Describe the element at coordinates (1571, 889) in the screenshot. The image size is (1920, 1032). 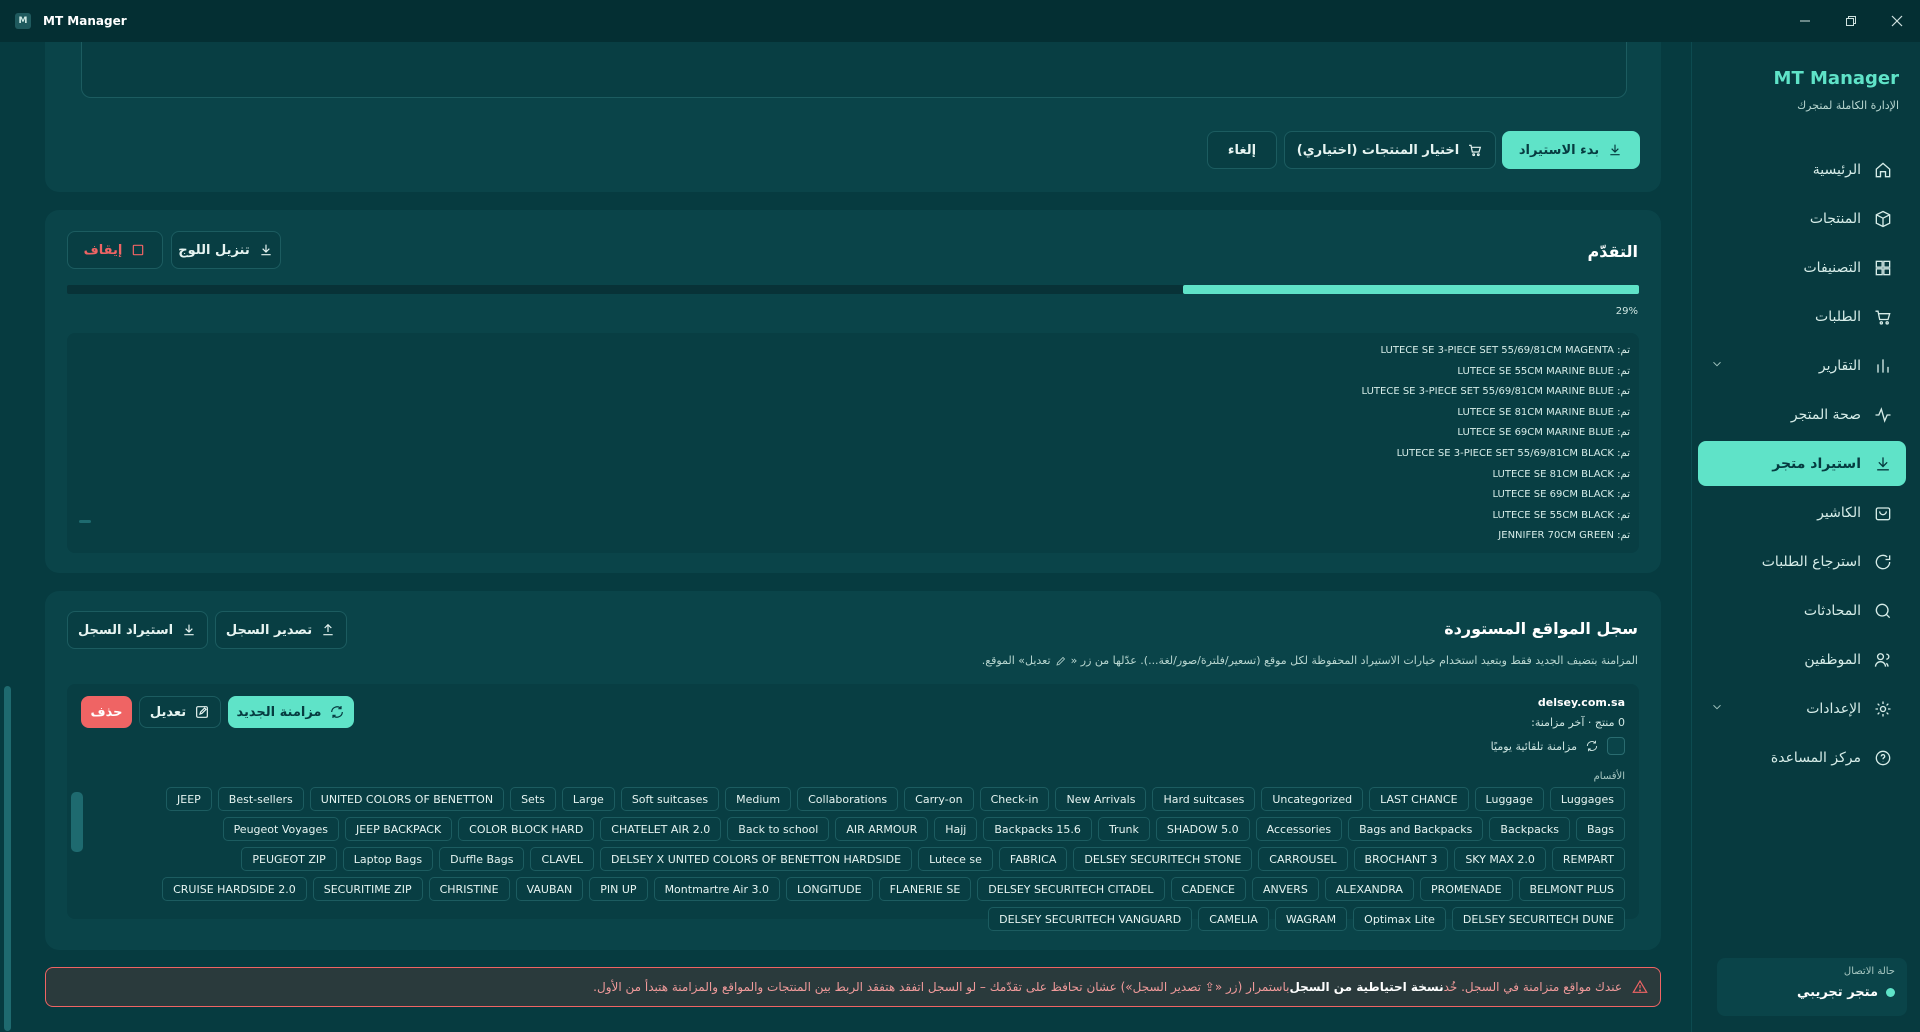
I see `category-tag: BELMONT PLUS` at that location.